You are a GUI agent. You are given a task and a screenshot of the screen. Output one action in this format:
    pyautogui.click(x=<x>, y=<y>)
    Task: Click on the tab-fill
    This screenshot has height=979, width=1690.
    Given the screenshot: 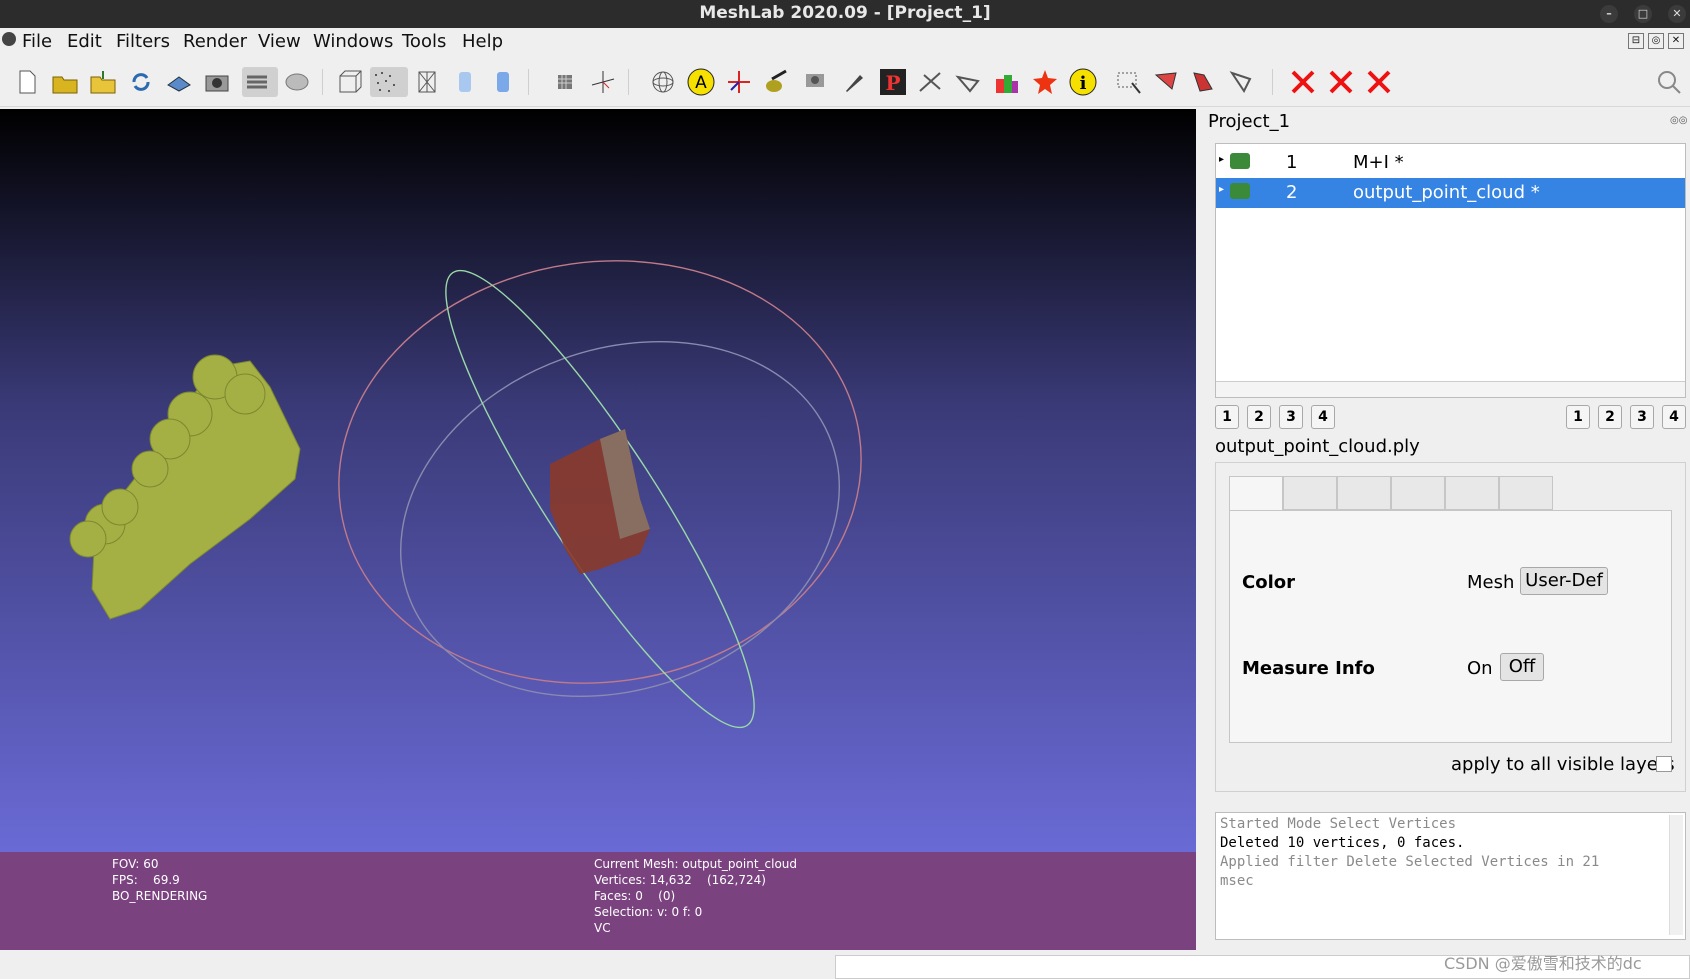 What is the action you would take?
    pyautogui.click(x=1418, y=493)
    